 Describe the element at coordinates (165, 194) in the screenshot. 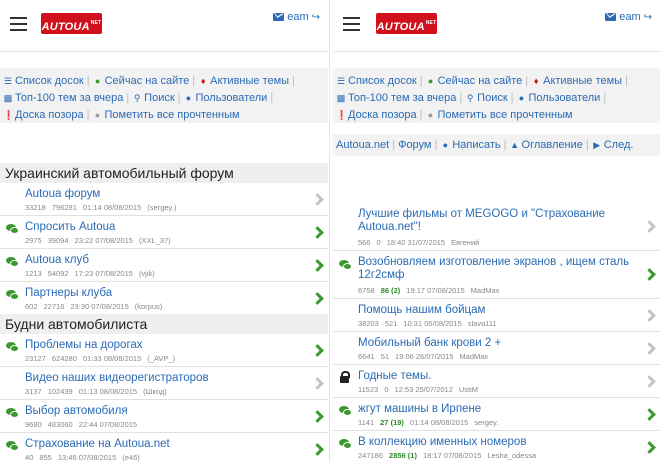

I see `forum-title: Autoua форум` at that location.